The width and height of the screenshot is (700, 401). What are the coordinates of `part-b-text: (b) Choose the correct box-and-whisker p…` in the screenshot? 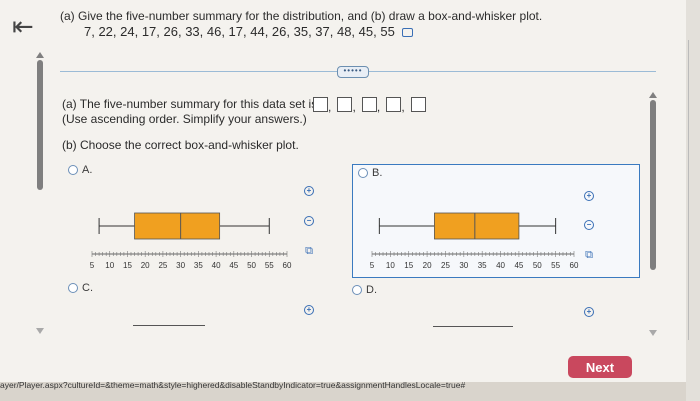 It's located at (180, 145).